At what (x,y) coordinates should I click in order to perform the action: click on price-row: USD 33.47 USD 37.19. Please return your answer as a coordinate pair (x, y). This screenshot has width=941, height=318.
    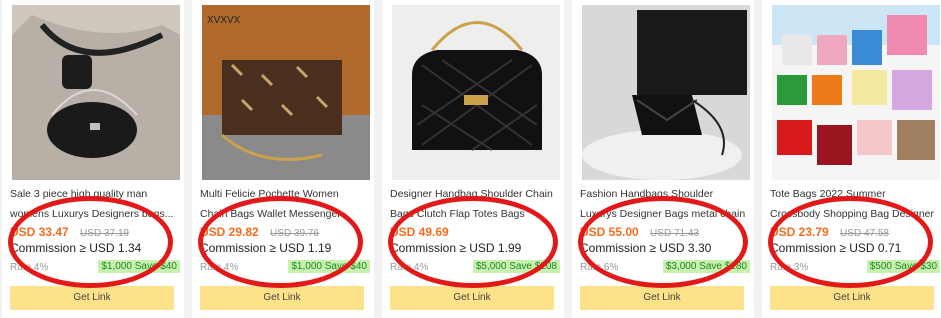
    Looking at the image, I should click on (69, 232).